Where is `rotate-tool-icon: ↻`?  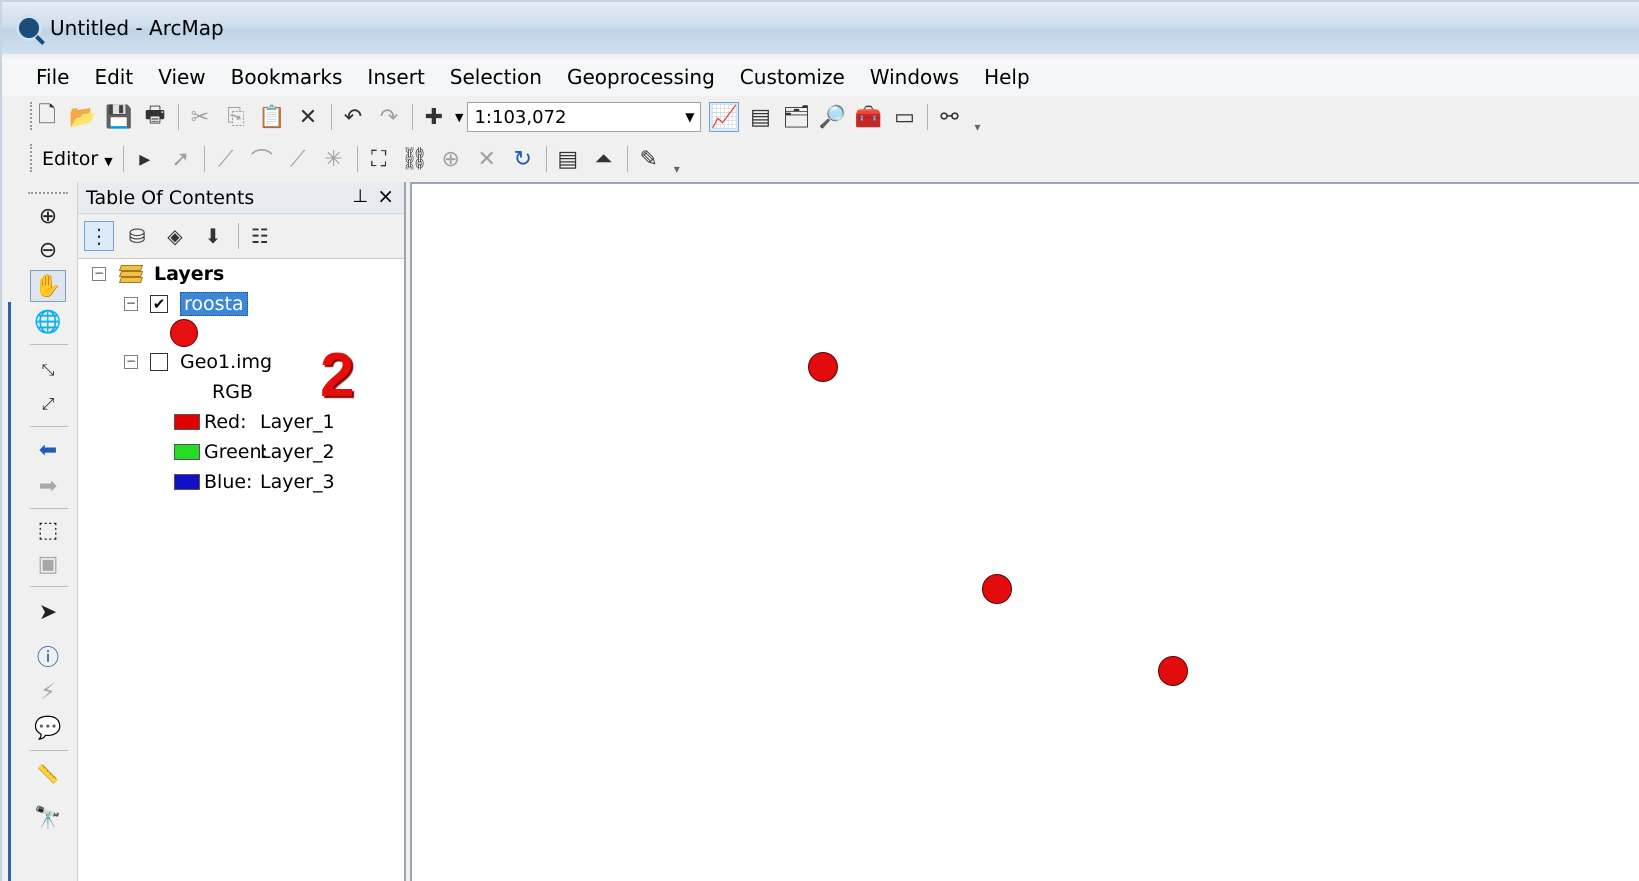 rotate-tool-icon: ↻ is located at coordinates (523, 159).